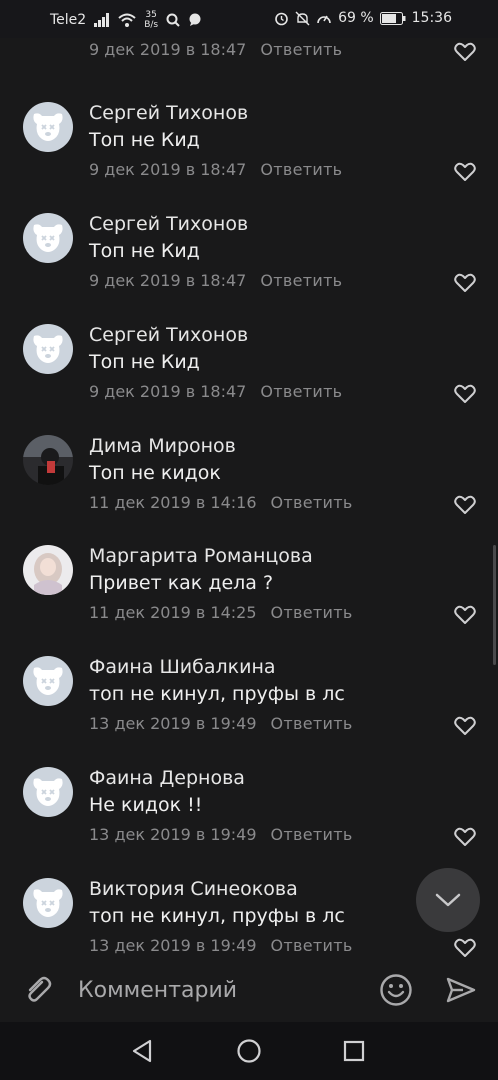  Describe the element at coordinates (249, 65) in the screenshot. I see `comment-item: Топ не Кид9 дек 2019 в 18:47Ответить` at that location.